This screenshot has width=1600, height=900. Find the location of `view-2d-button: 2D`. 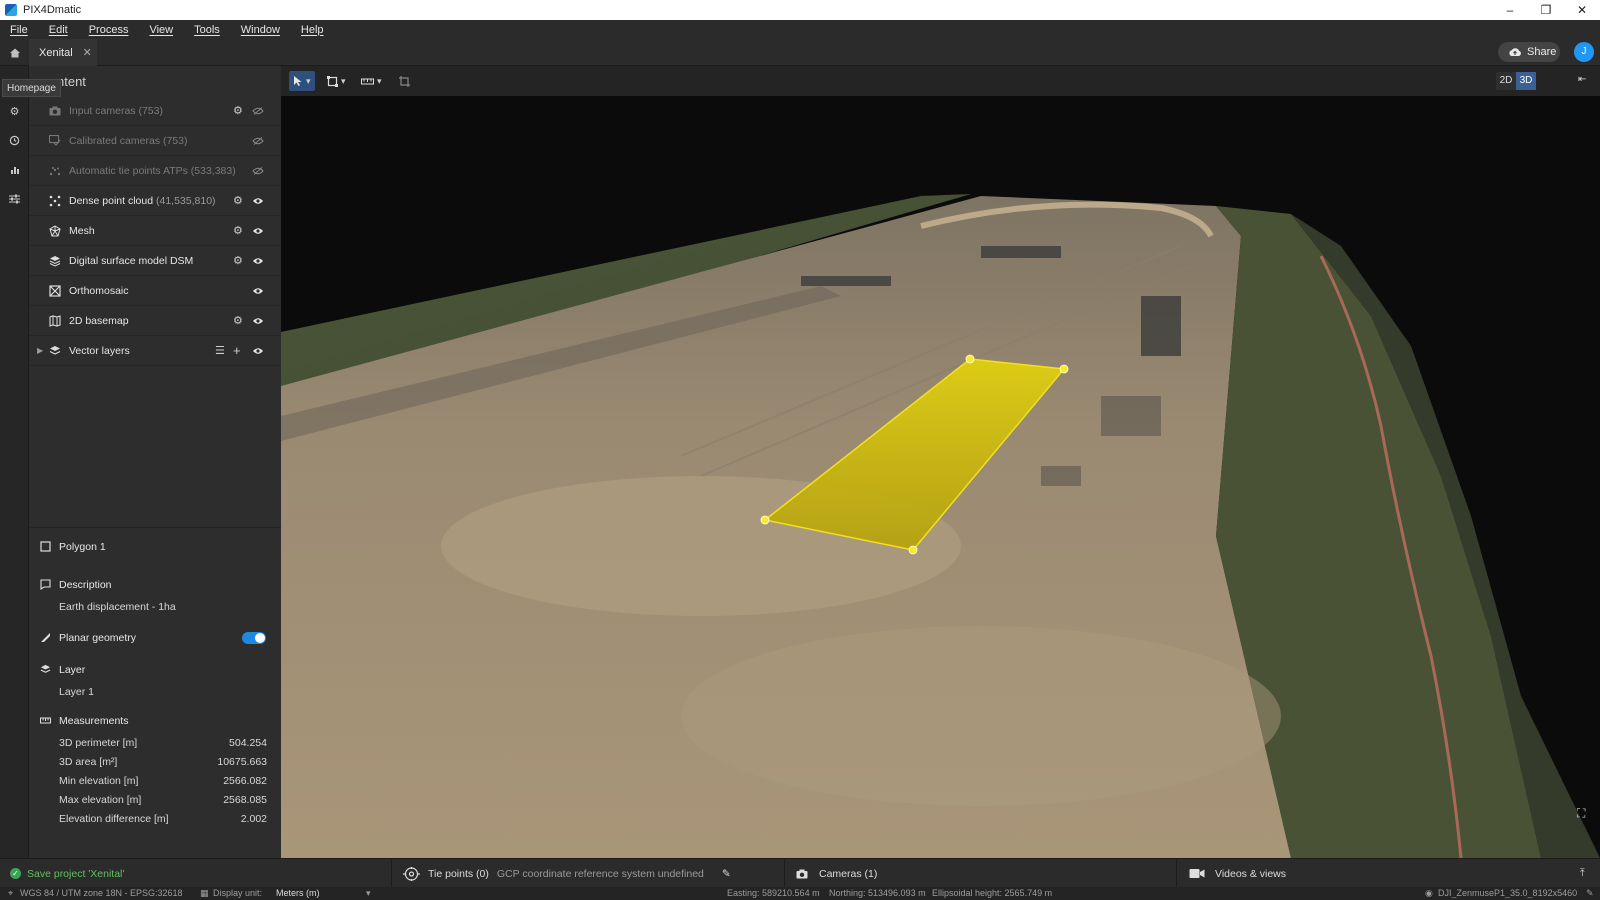

view-2d-button: 2D is located at coordinates (1506, 81).